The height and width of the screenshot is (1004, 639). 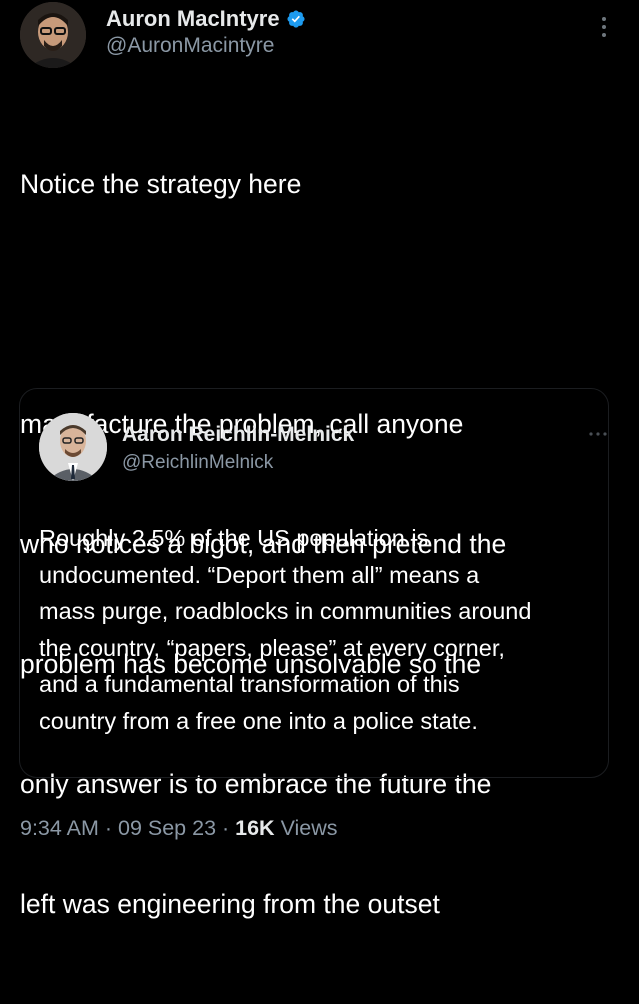 I want to click on tweet-date: 09 Sep 23, so click(x=167, y=828).